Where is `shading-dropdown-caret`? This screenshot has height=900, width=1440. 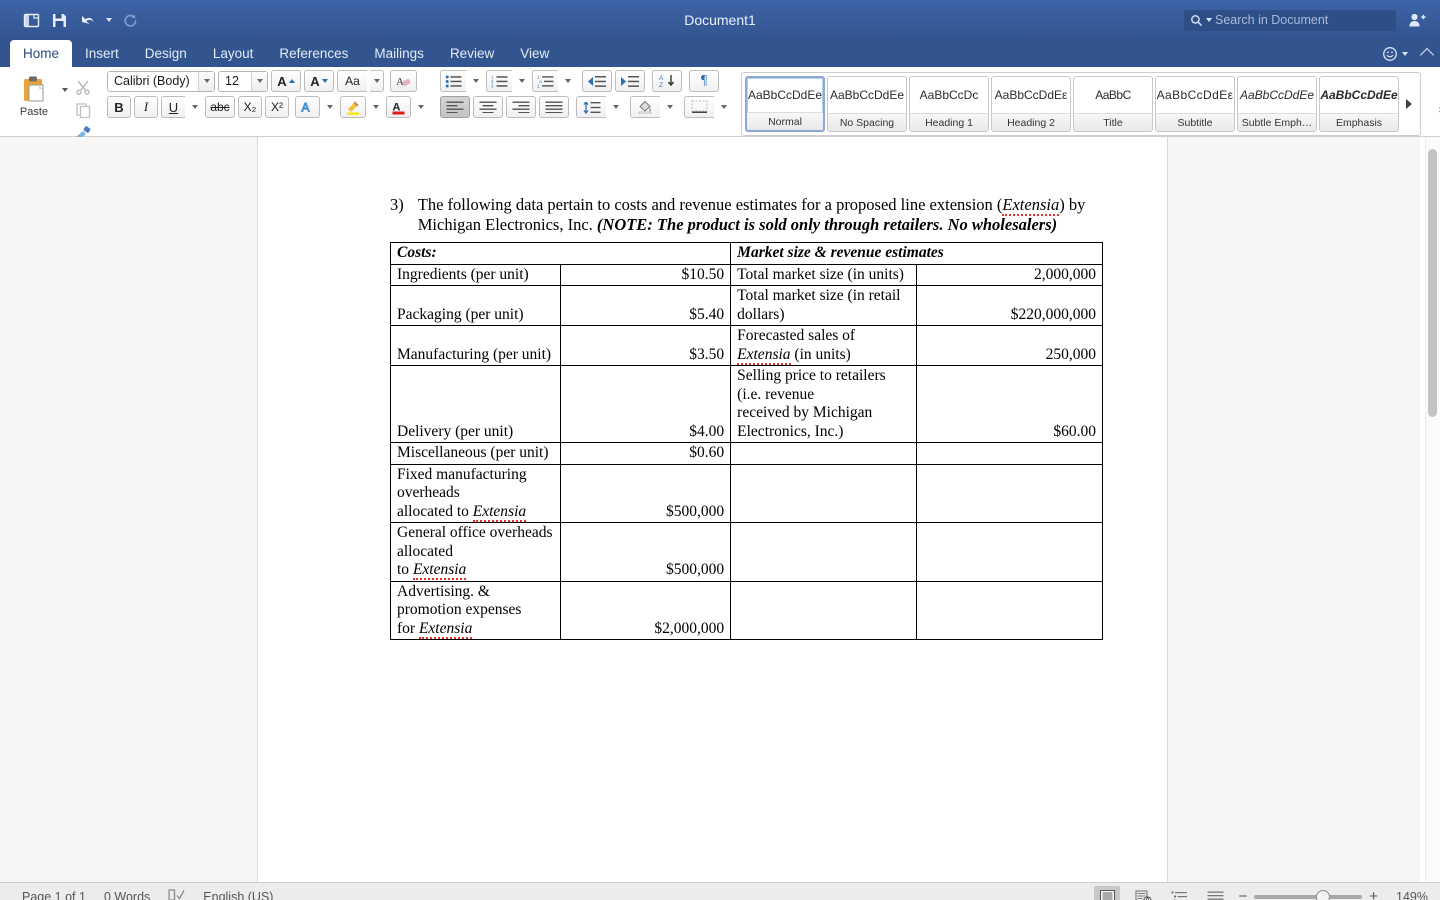
shading-dropdown-caret is located at coordinates (670, 107).